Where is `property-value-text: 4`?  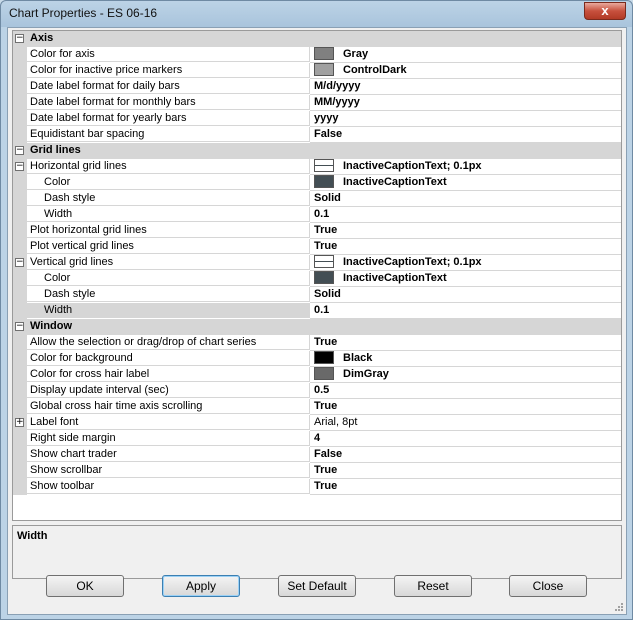 property-value-text: 4 is located at coordinates (317, 438).